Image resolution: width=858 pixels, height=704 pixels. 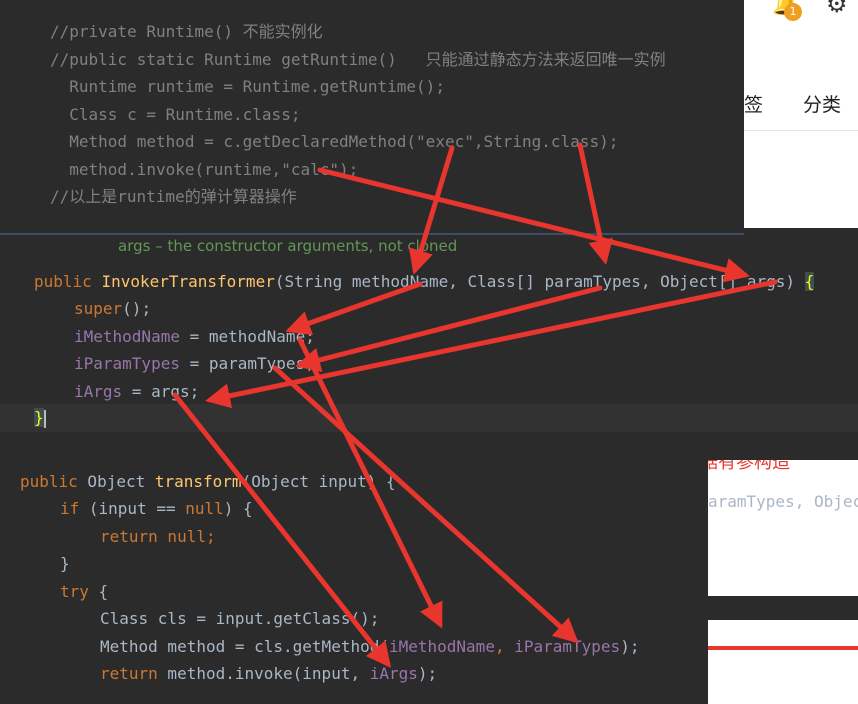 I want to click on nav-item-categories: 分类, so click(x=822, y=103).